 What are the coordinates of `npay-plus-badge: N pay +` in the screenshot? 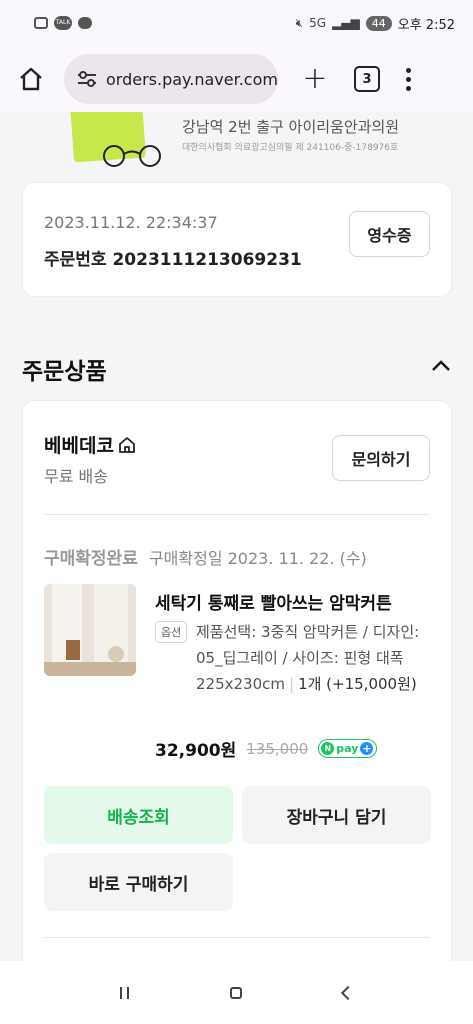 It's located at (348, 748).